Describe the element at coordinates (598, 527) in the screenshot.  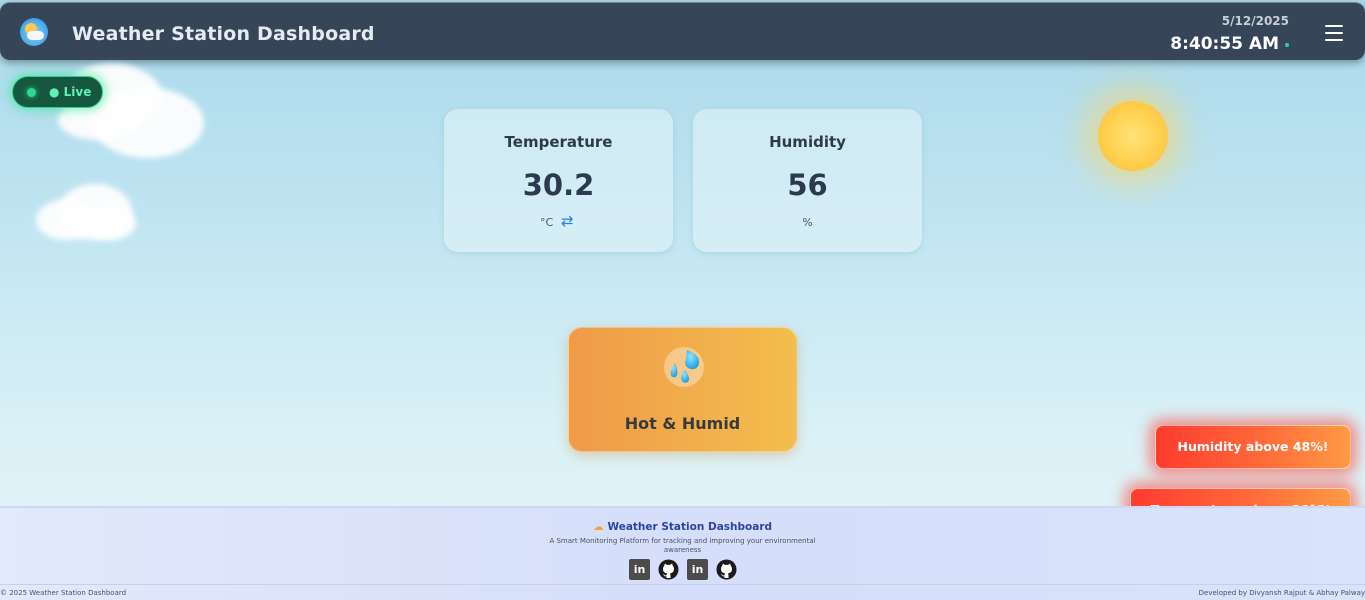
I see `sun-cloud-icon: ☁` at that location.